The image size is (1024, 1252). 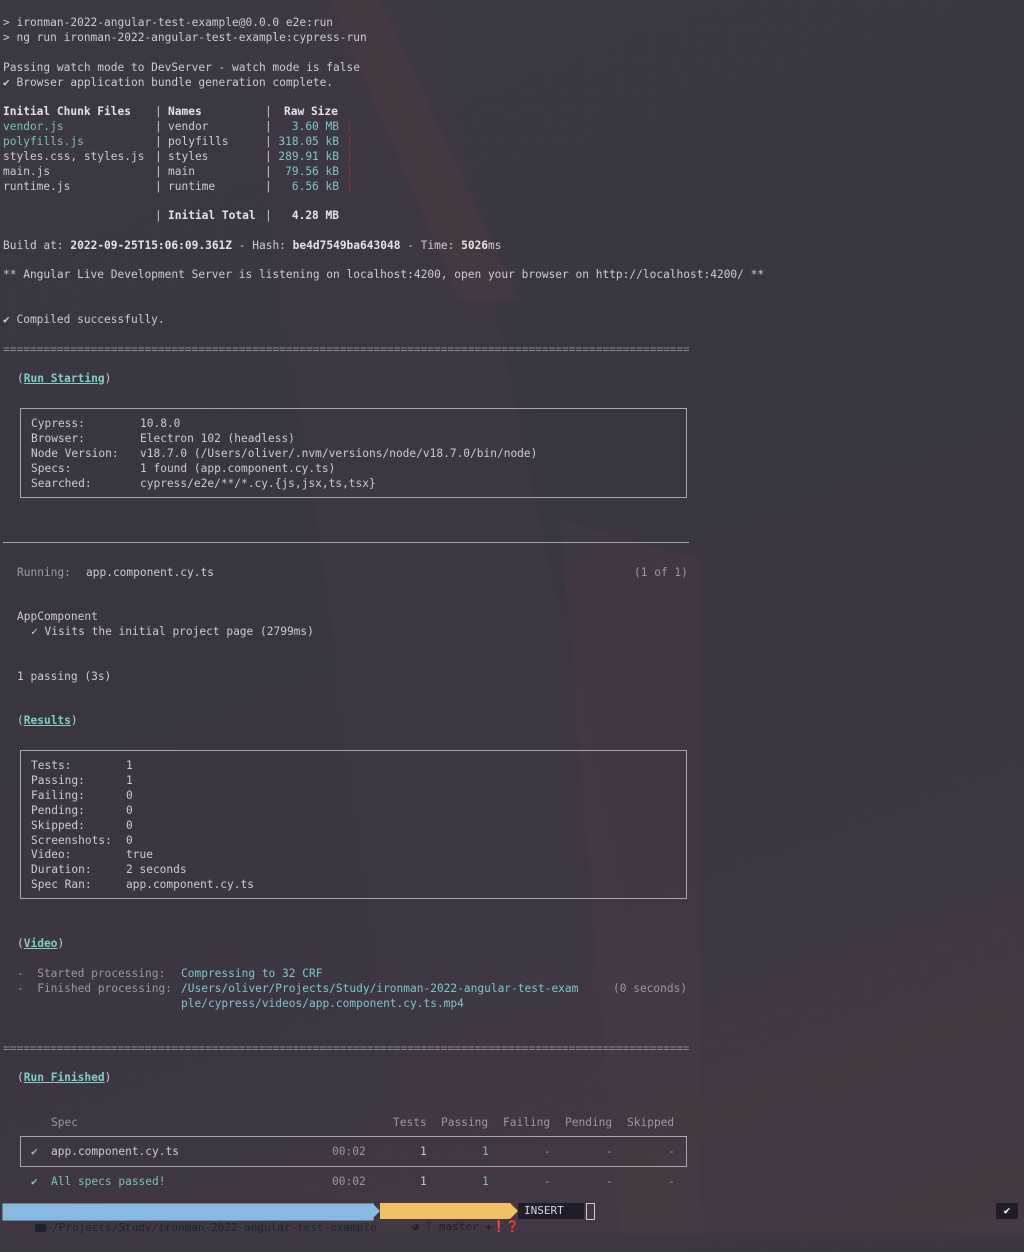 I want to click on video-started-label: - Started processing:, so click(x=91, y=973).